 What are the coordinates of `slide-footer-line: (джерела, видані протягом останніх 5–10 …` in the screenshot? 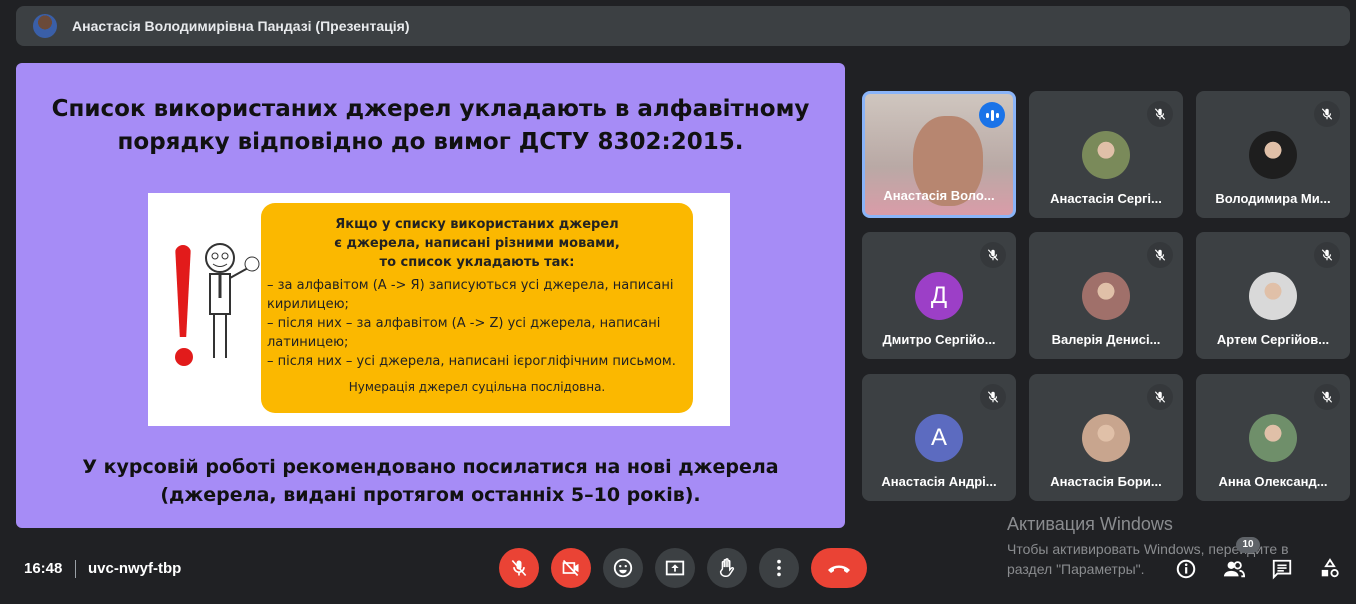 It's located at (430, 495).